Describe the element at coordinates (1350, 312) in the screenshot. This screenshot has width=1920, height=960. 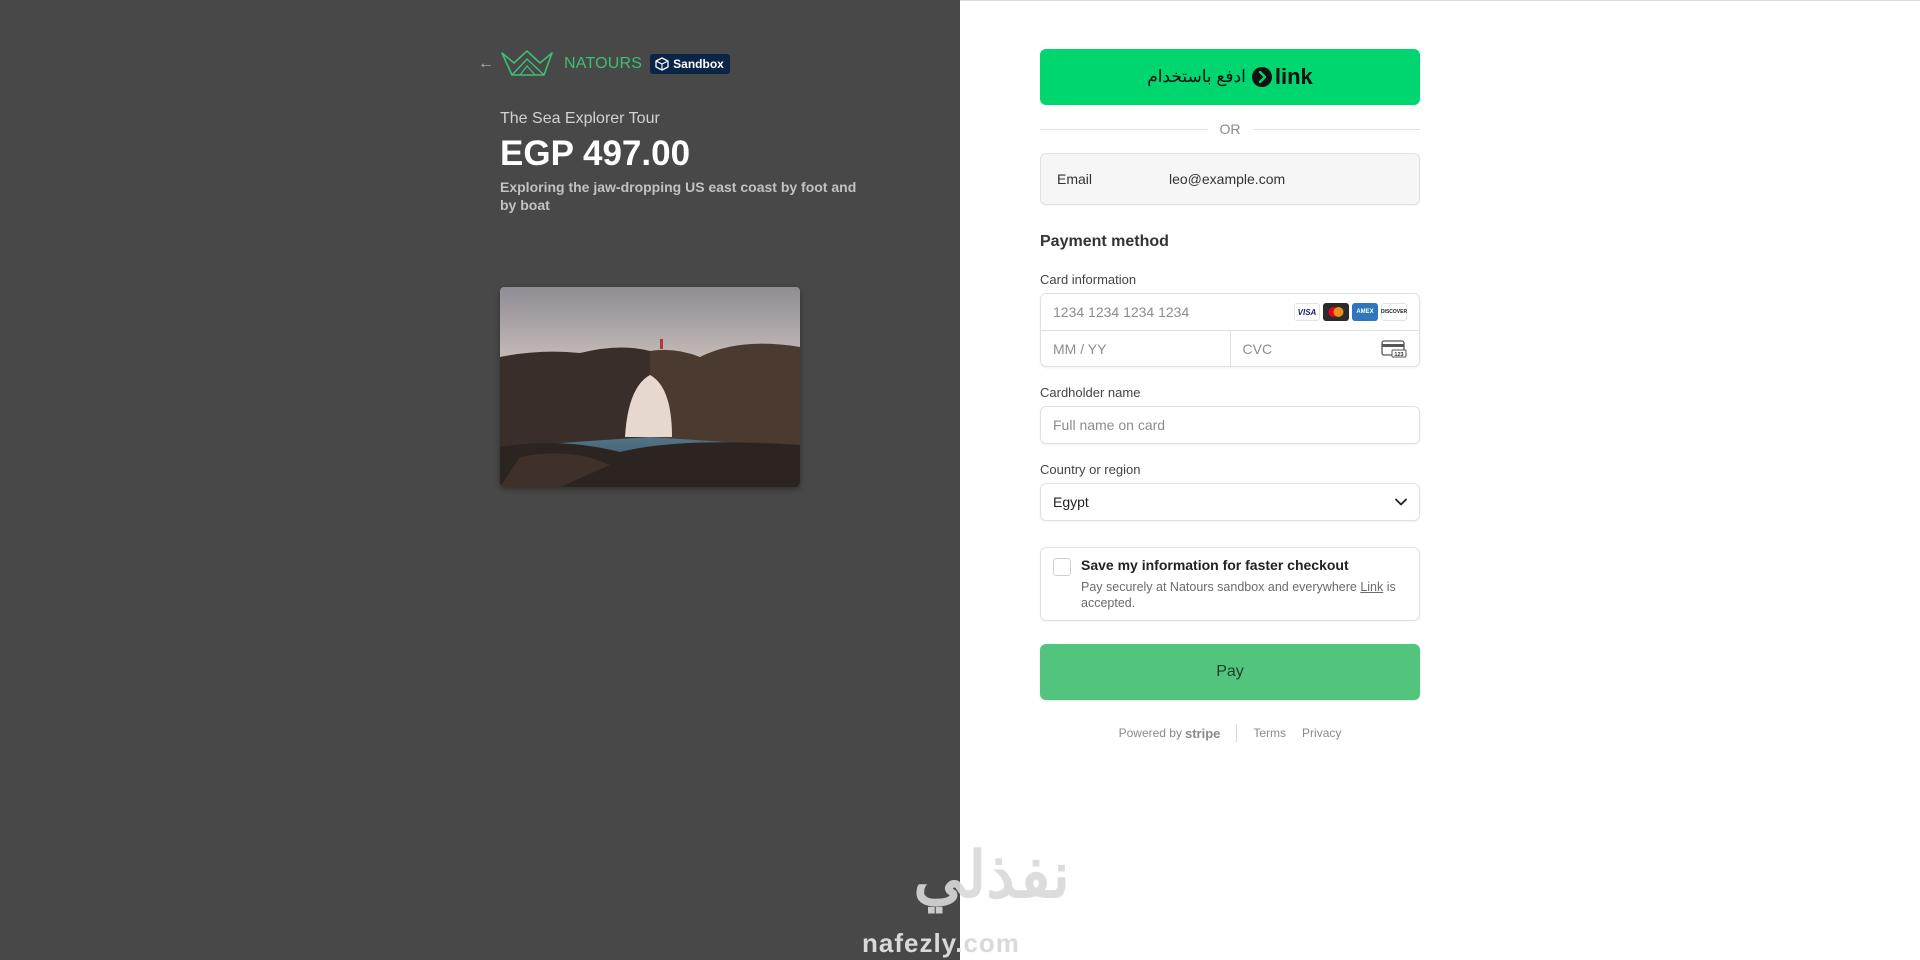
I see `card-brand-icons: VISA AMEX DISCOVER` at that location.